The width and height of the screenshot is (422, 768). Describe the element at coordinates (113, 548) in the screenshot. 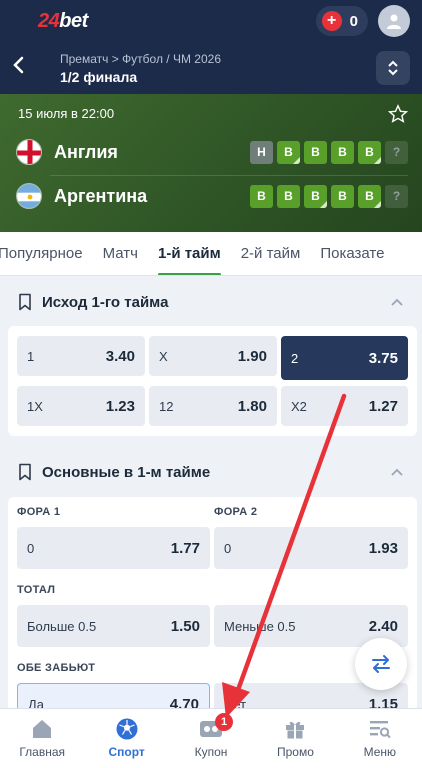

I see `odd-button-handicap-1: 0 1.77` at that location.